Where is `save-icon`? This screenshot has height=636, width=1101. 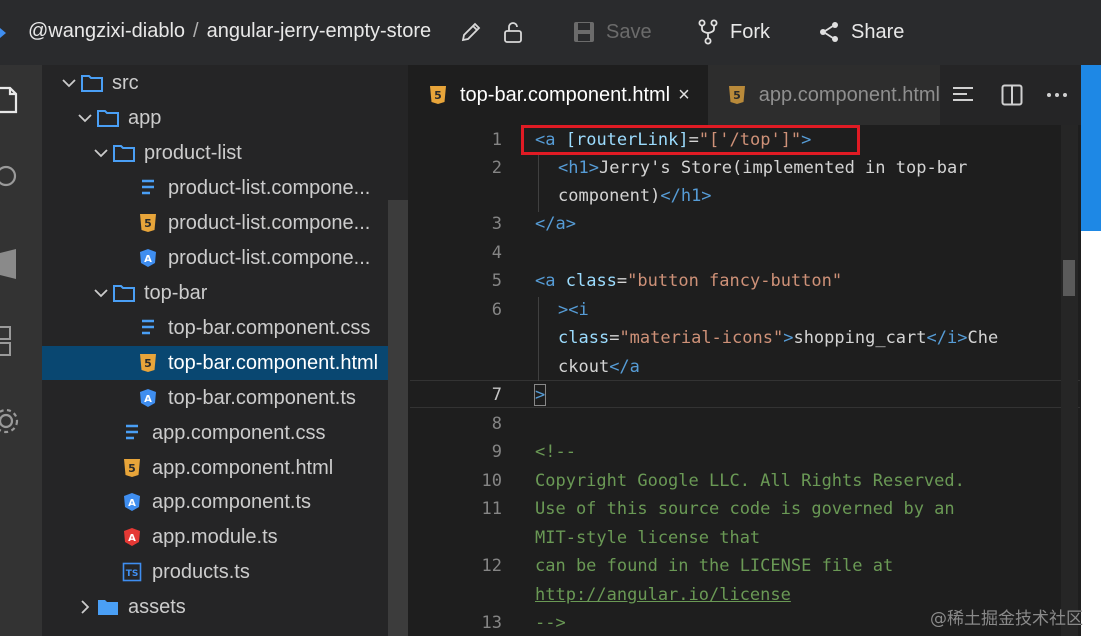
save-icon is located at coordinates (584, 32).